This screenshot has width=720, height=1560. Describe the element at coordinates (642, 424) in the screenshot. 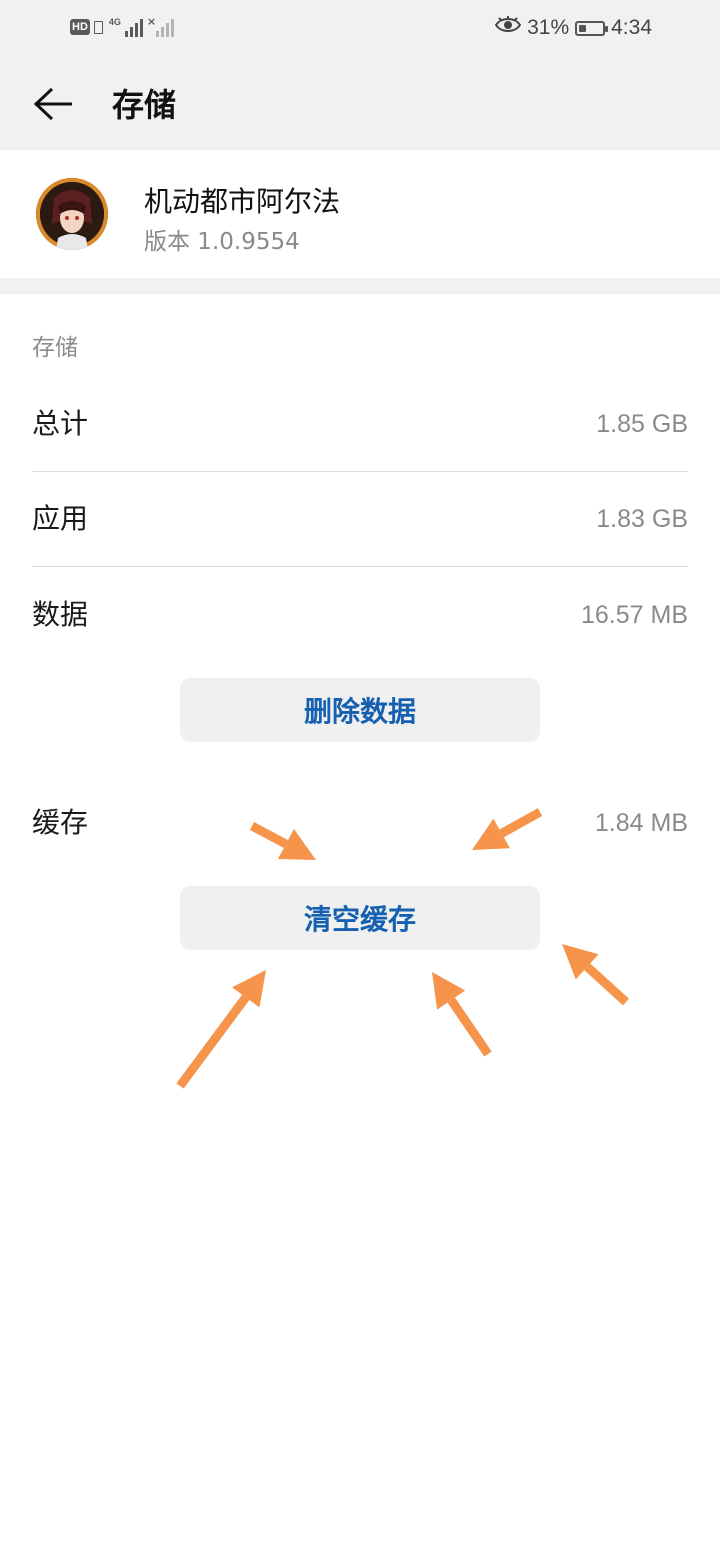

I see `row-value: 1.85 GB` at that location.